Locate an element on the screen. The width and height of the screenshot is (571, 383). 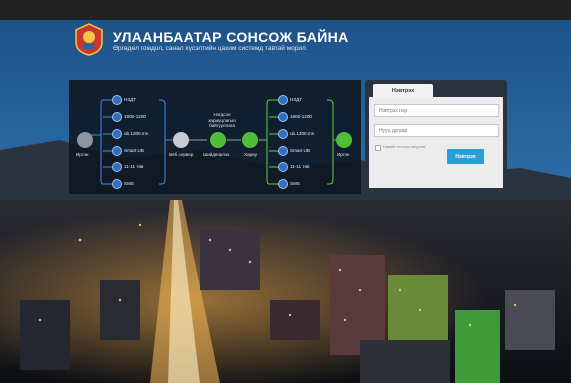
citizen-left-label: Иргэн is located at coordinates (82, 154).